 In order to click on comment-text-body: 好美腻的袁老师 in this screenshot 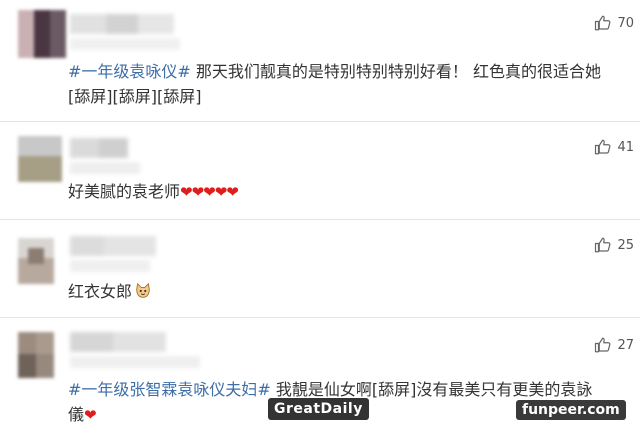, I will do `click(124, 191)`.